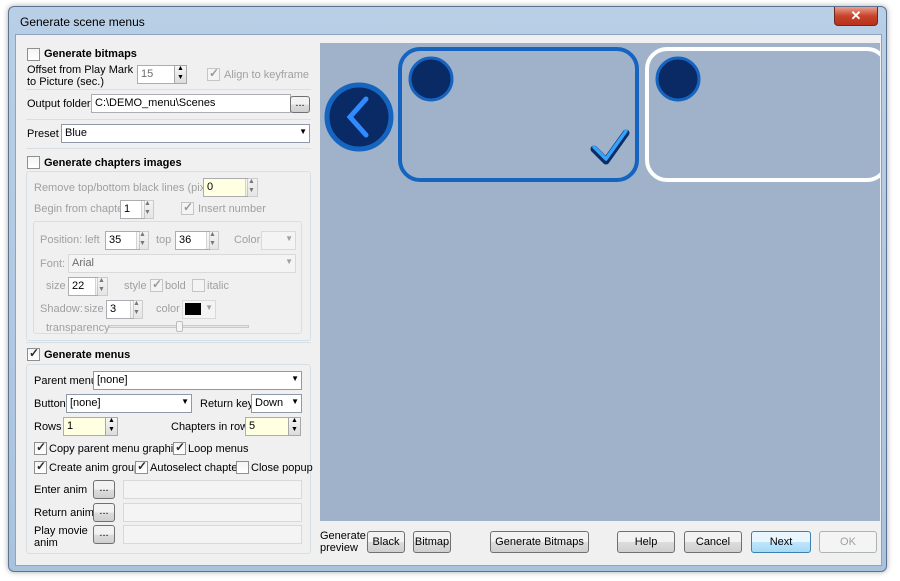  What do you see at coordinates (142, 240) in the screenshot?
I see `left-spinner` at bounding box center [142, 240].